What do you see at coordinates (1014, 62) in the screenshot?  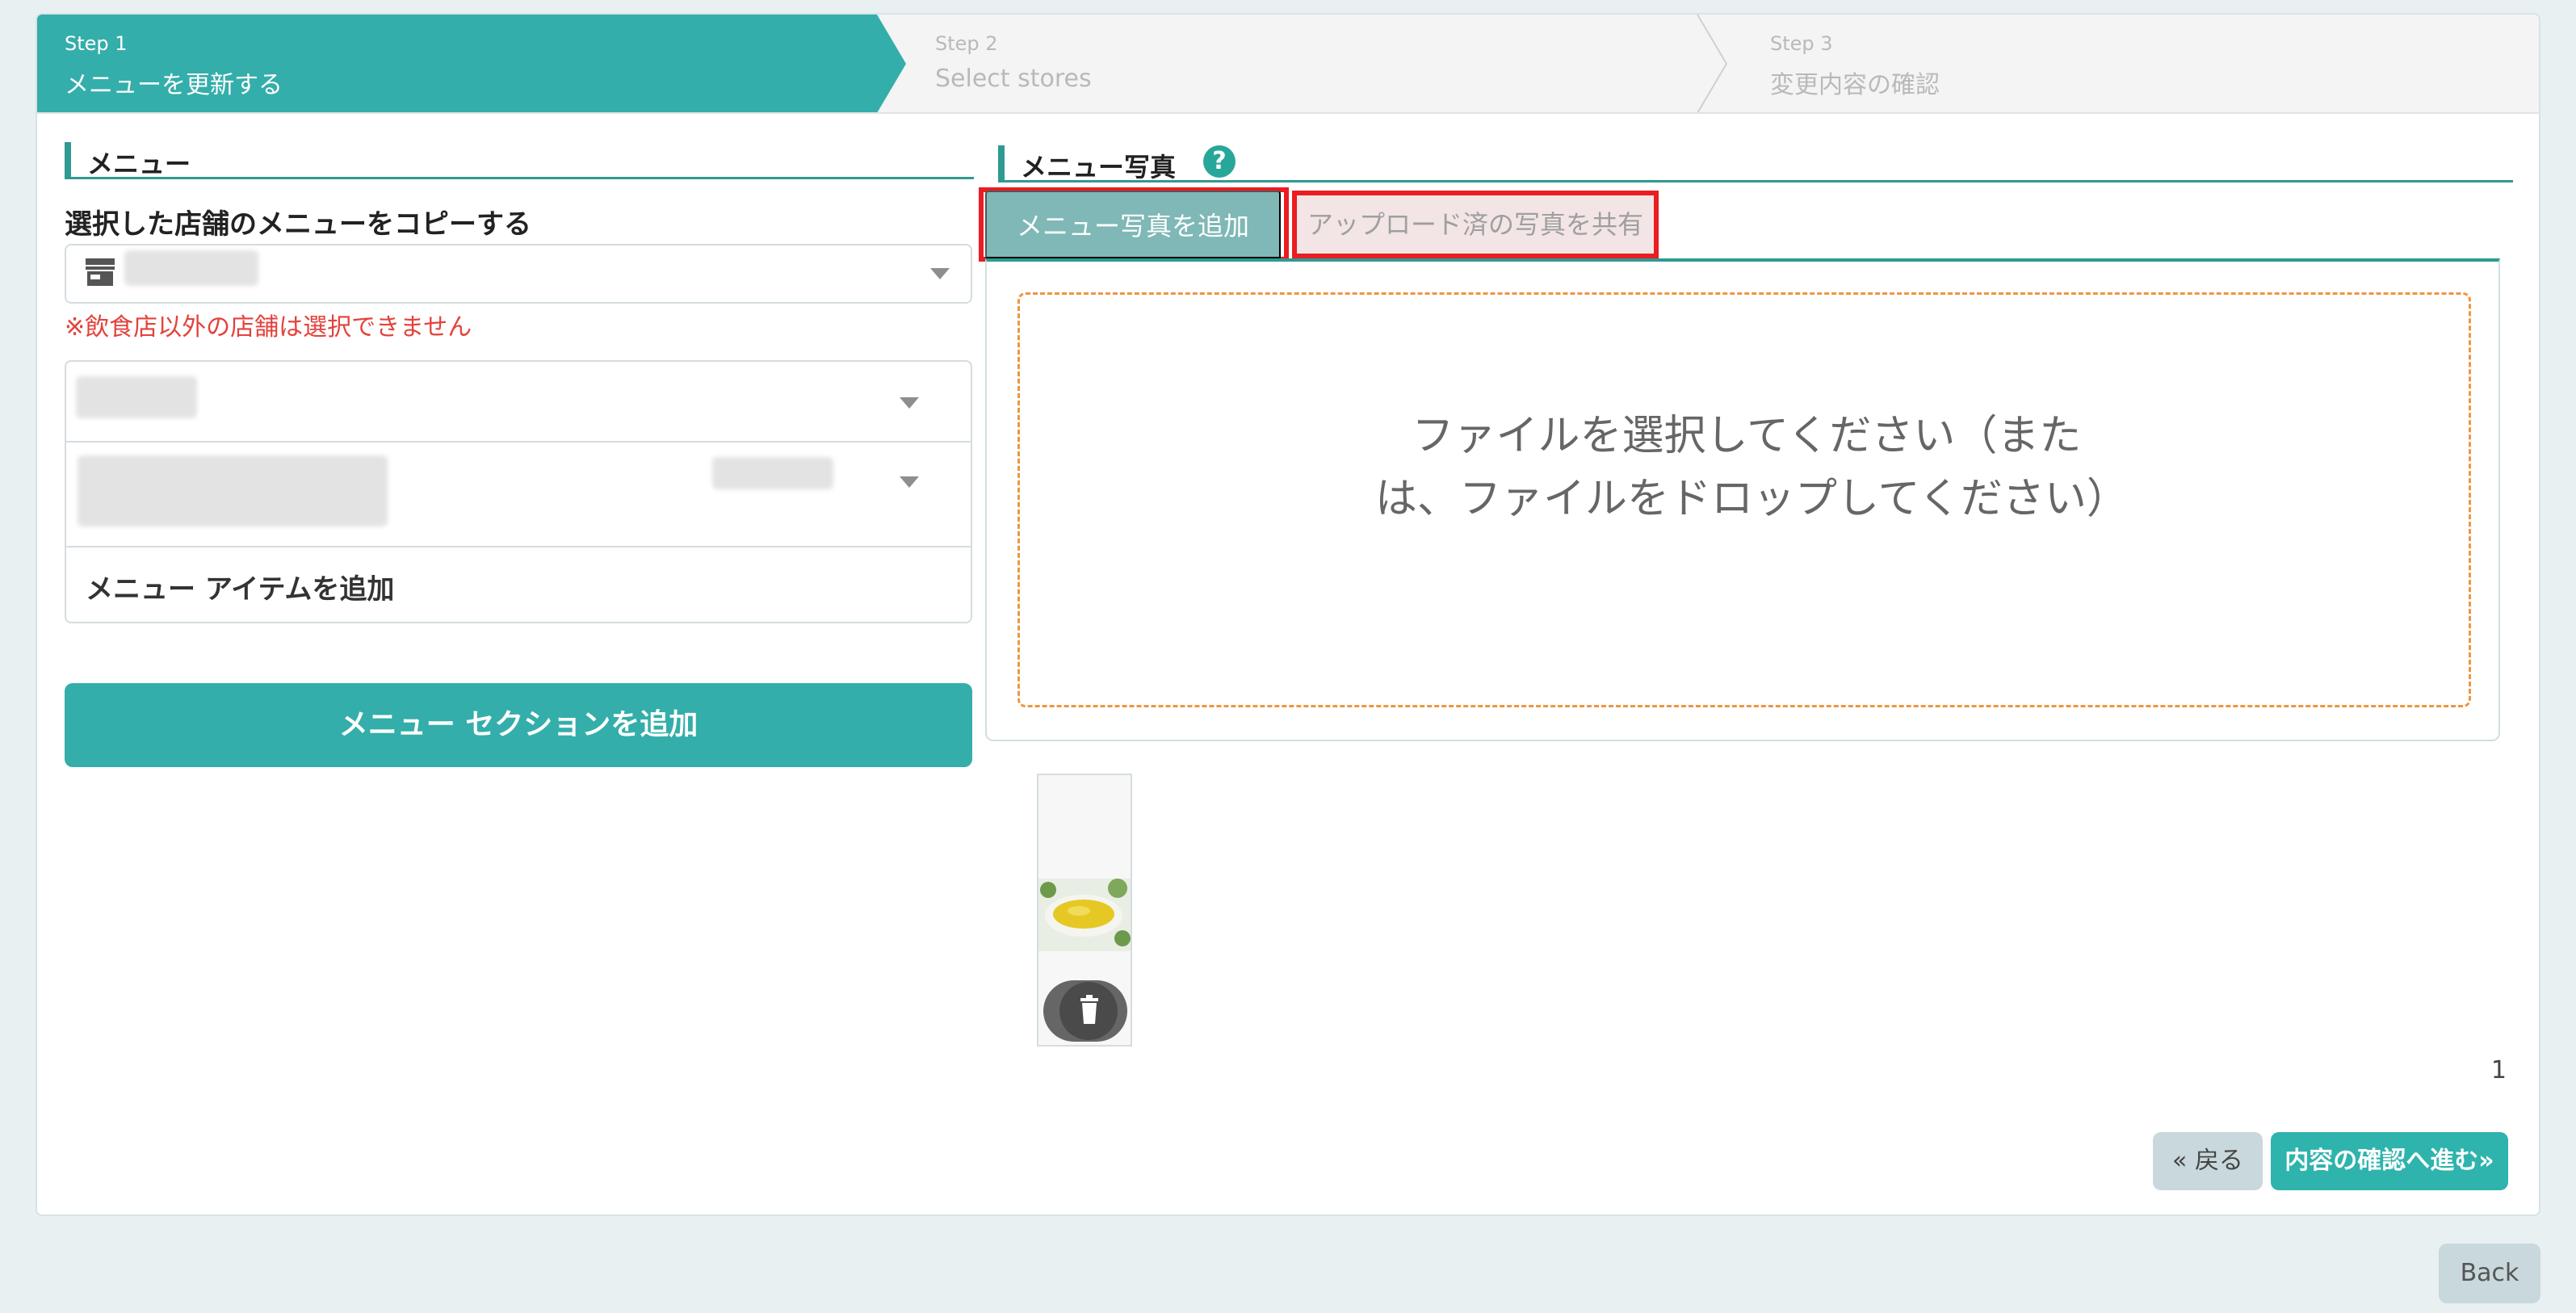 I see `step-2: Step 2 Select stores` at bounding box center [1014, 62].